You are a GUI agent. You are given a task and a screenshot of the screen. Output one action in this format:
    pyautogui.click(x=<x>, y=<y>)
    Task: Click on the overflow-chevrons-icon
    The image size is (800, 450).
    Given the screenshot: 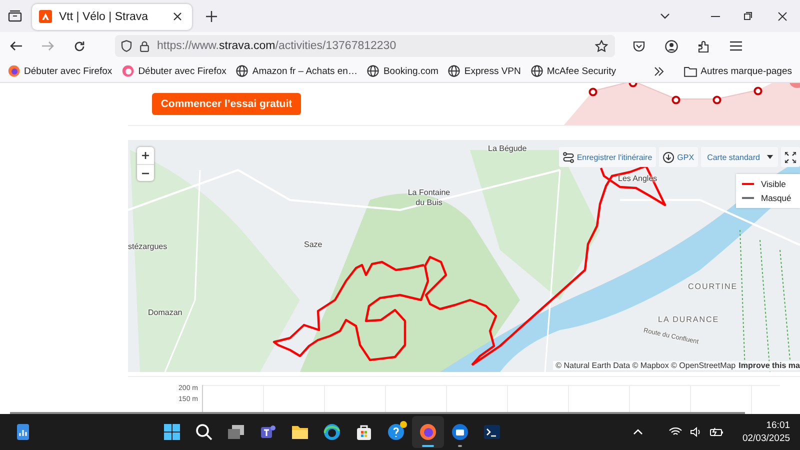 What is the action you would take?
    pyautogui.click(x=659, y=71)
    